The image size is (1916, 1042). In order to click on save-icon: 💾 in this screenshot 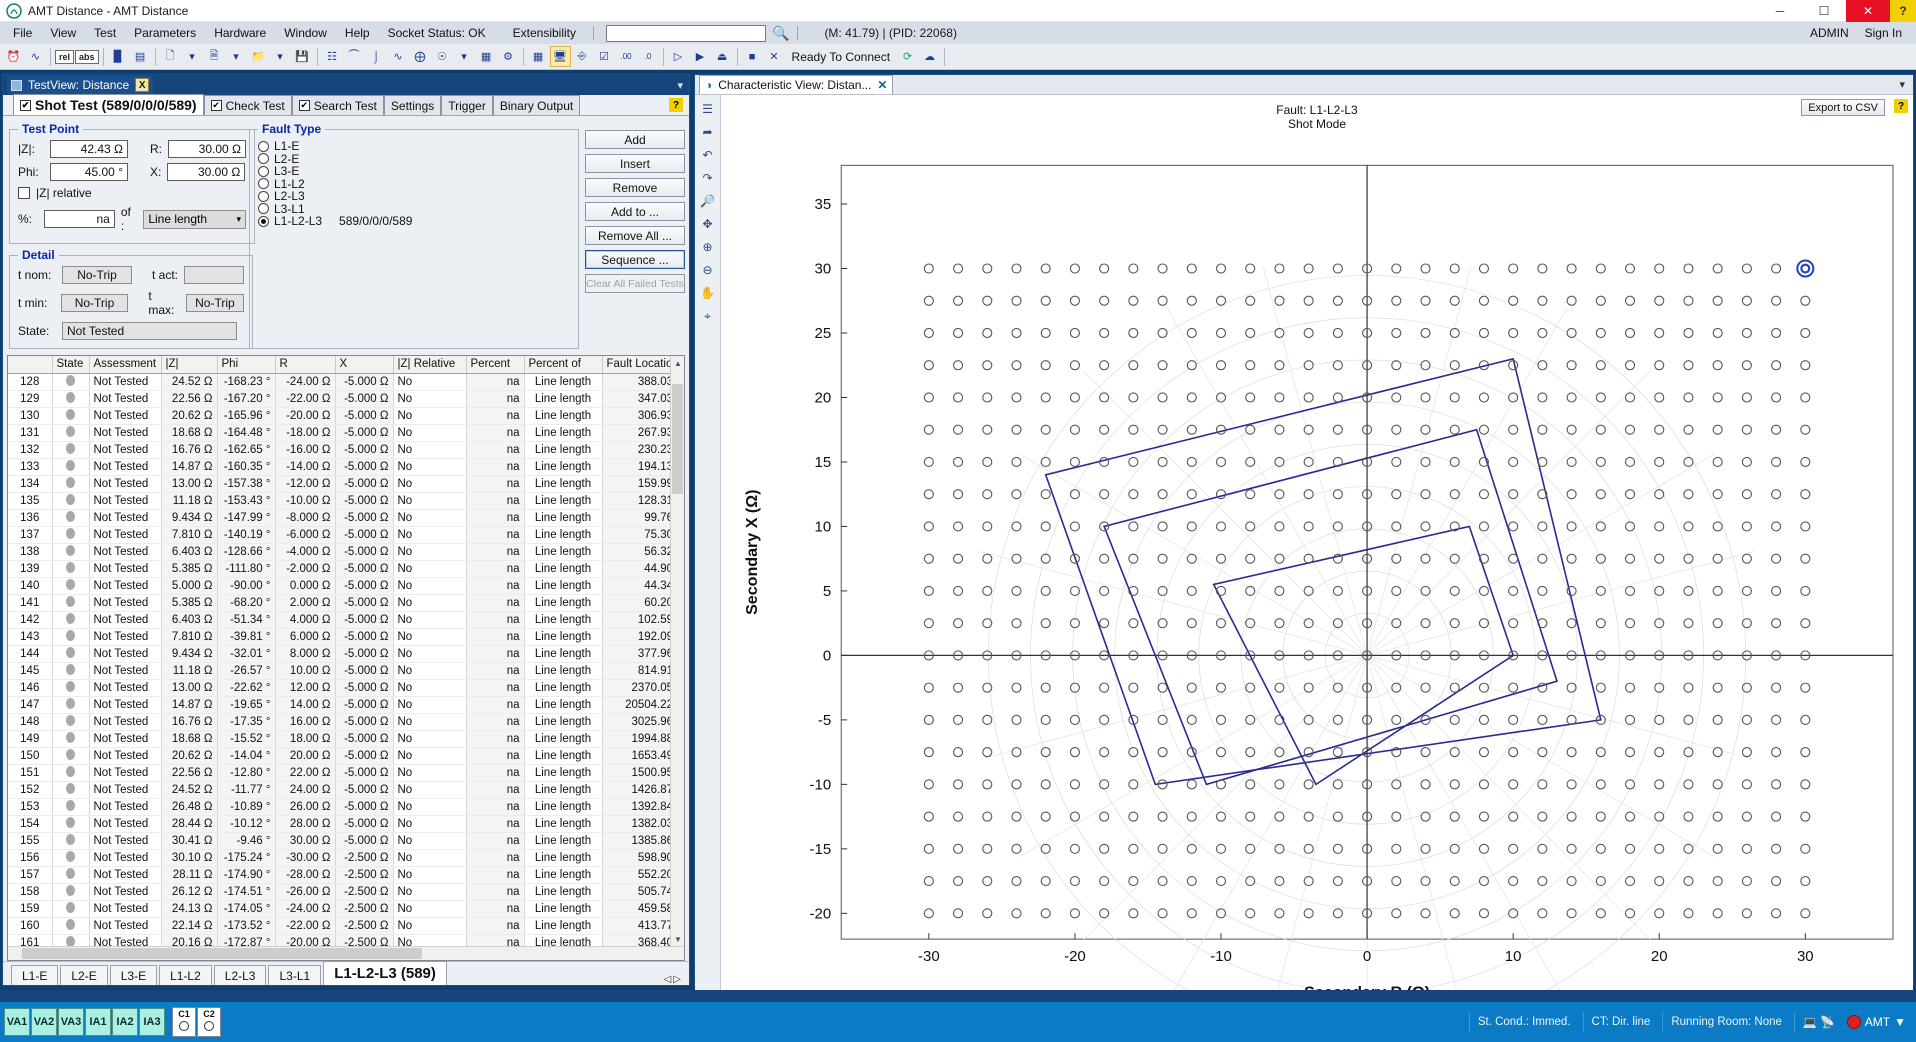, I will do `click(302, 56)`.